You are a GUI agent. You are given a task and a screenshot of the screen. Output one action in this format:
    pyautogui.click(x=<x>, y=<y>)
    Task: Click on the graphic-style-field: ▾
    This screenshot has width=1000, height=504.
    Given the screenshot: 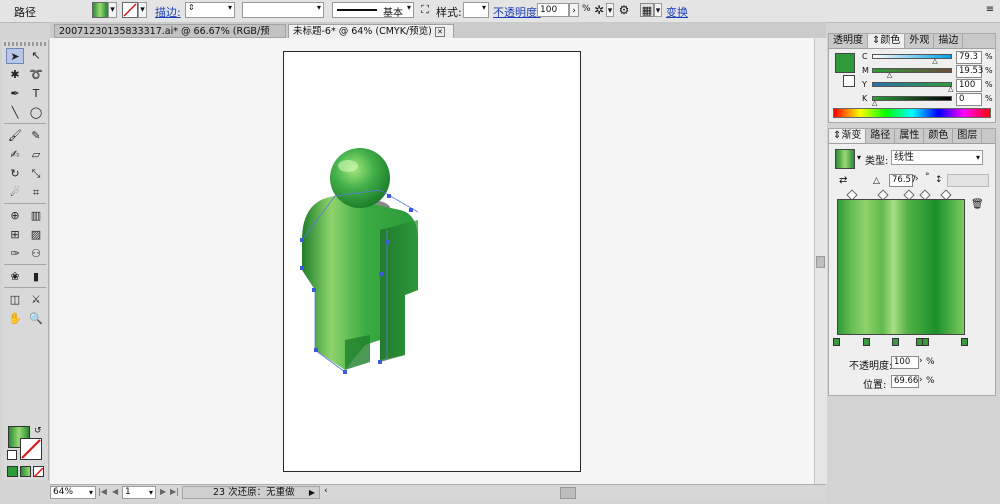 What is the action you would take?
    pyautogui.click(x=476, y=10)
    